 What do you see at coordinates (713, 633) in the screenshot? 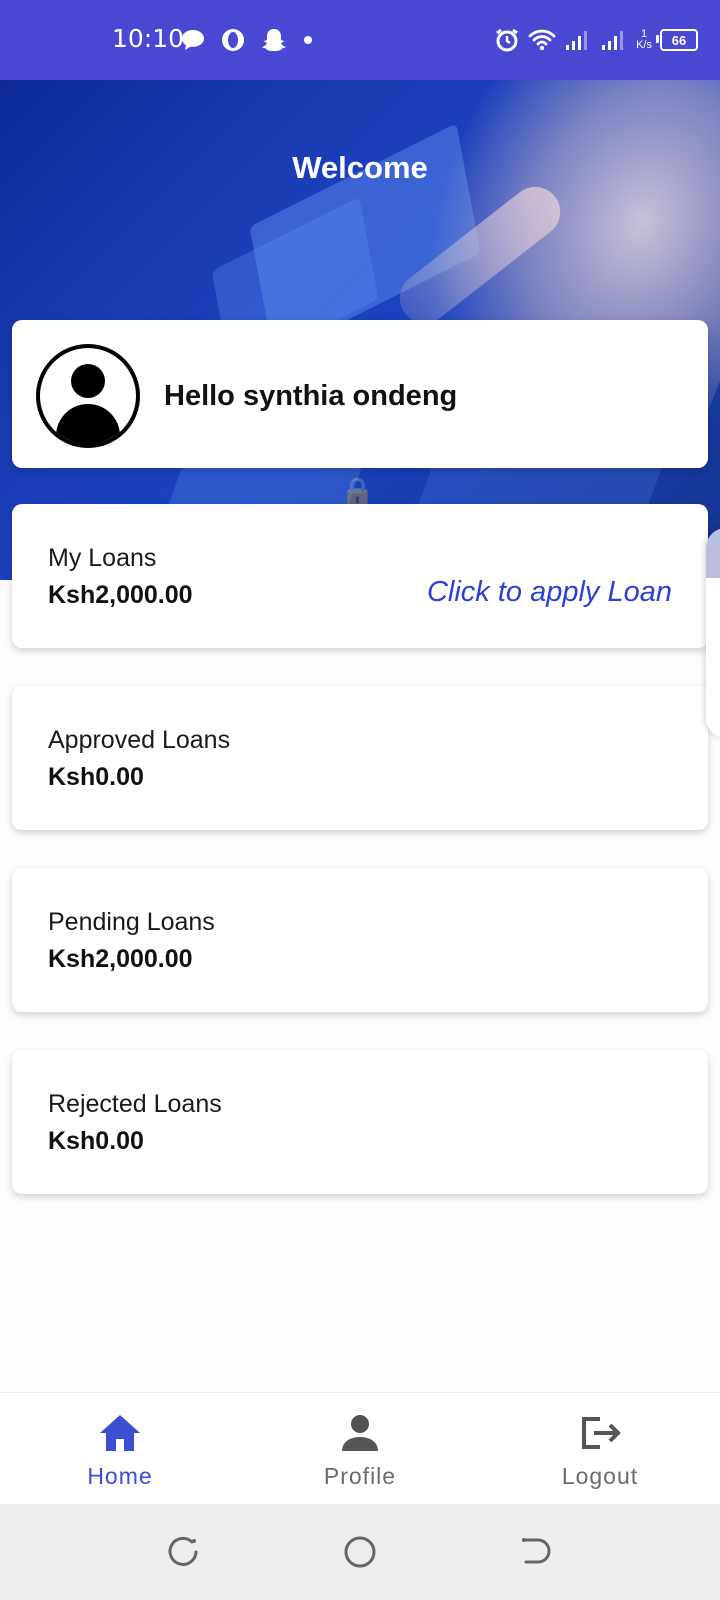
I see `edge-panel-handle` at bounding box center [713, 633].